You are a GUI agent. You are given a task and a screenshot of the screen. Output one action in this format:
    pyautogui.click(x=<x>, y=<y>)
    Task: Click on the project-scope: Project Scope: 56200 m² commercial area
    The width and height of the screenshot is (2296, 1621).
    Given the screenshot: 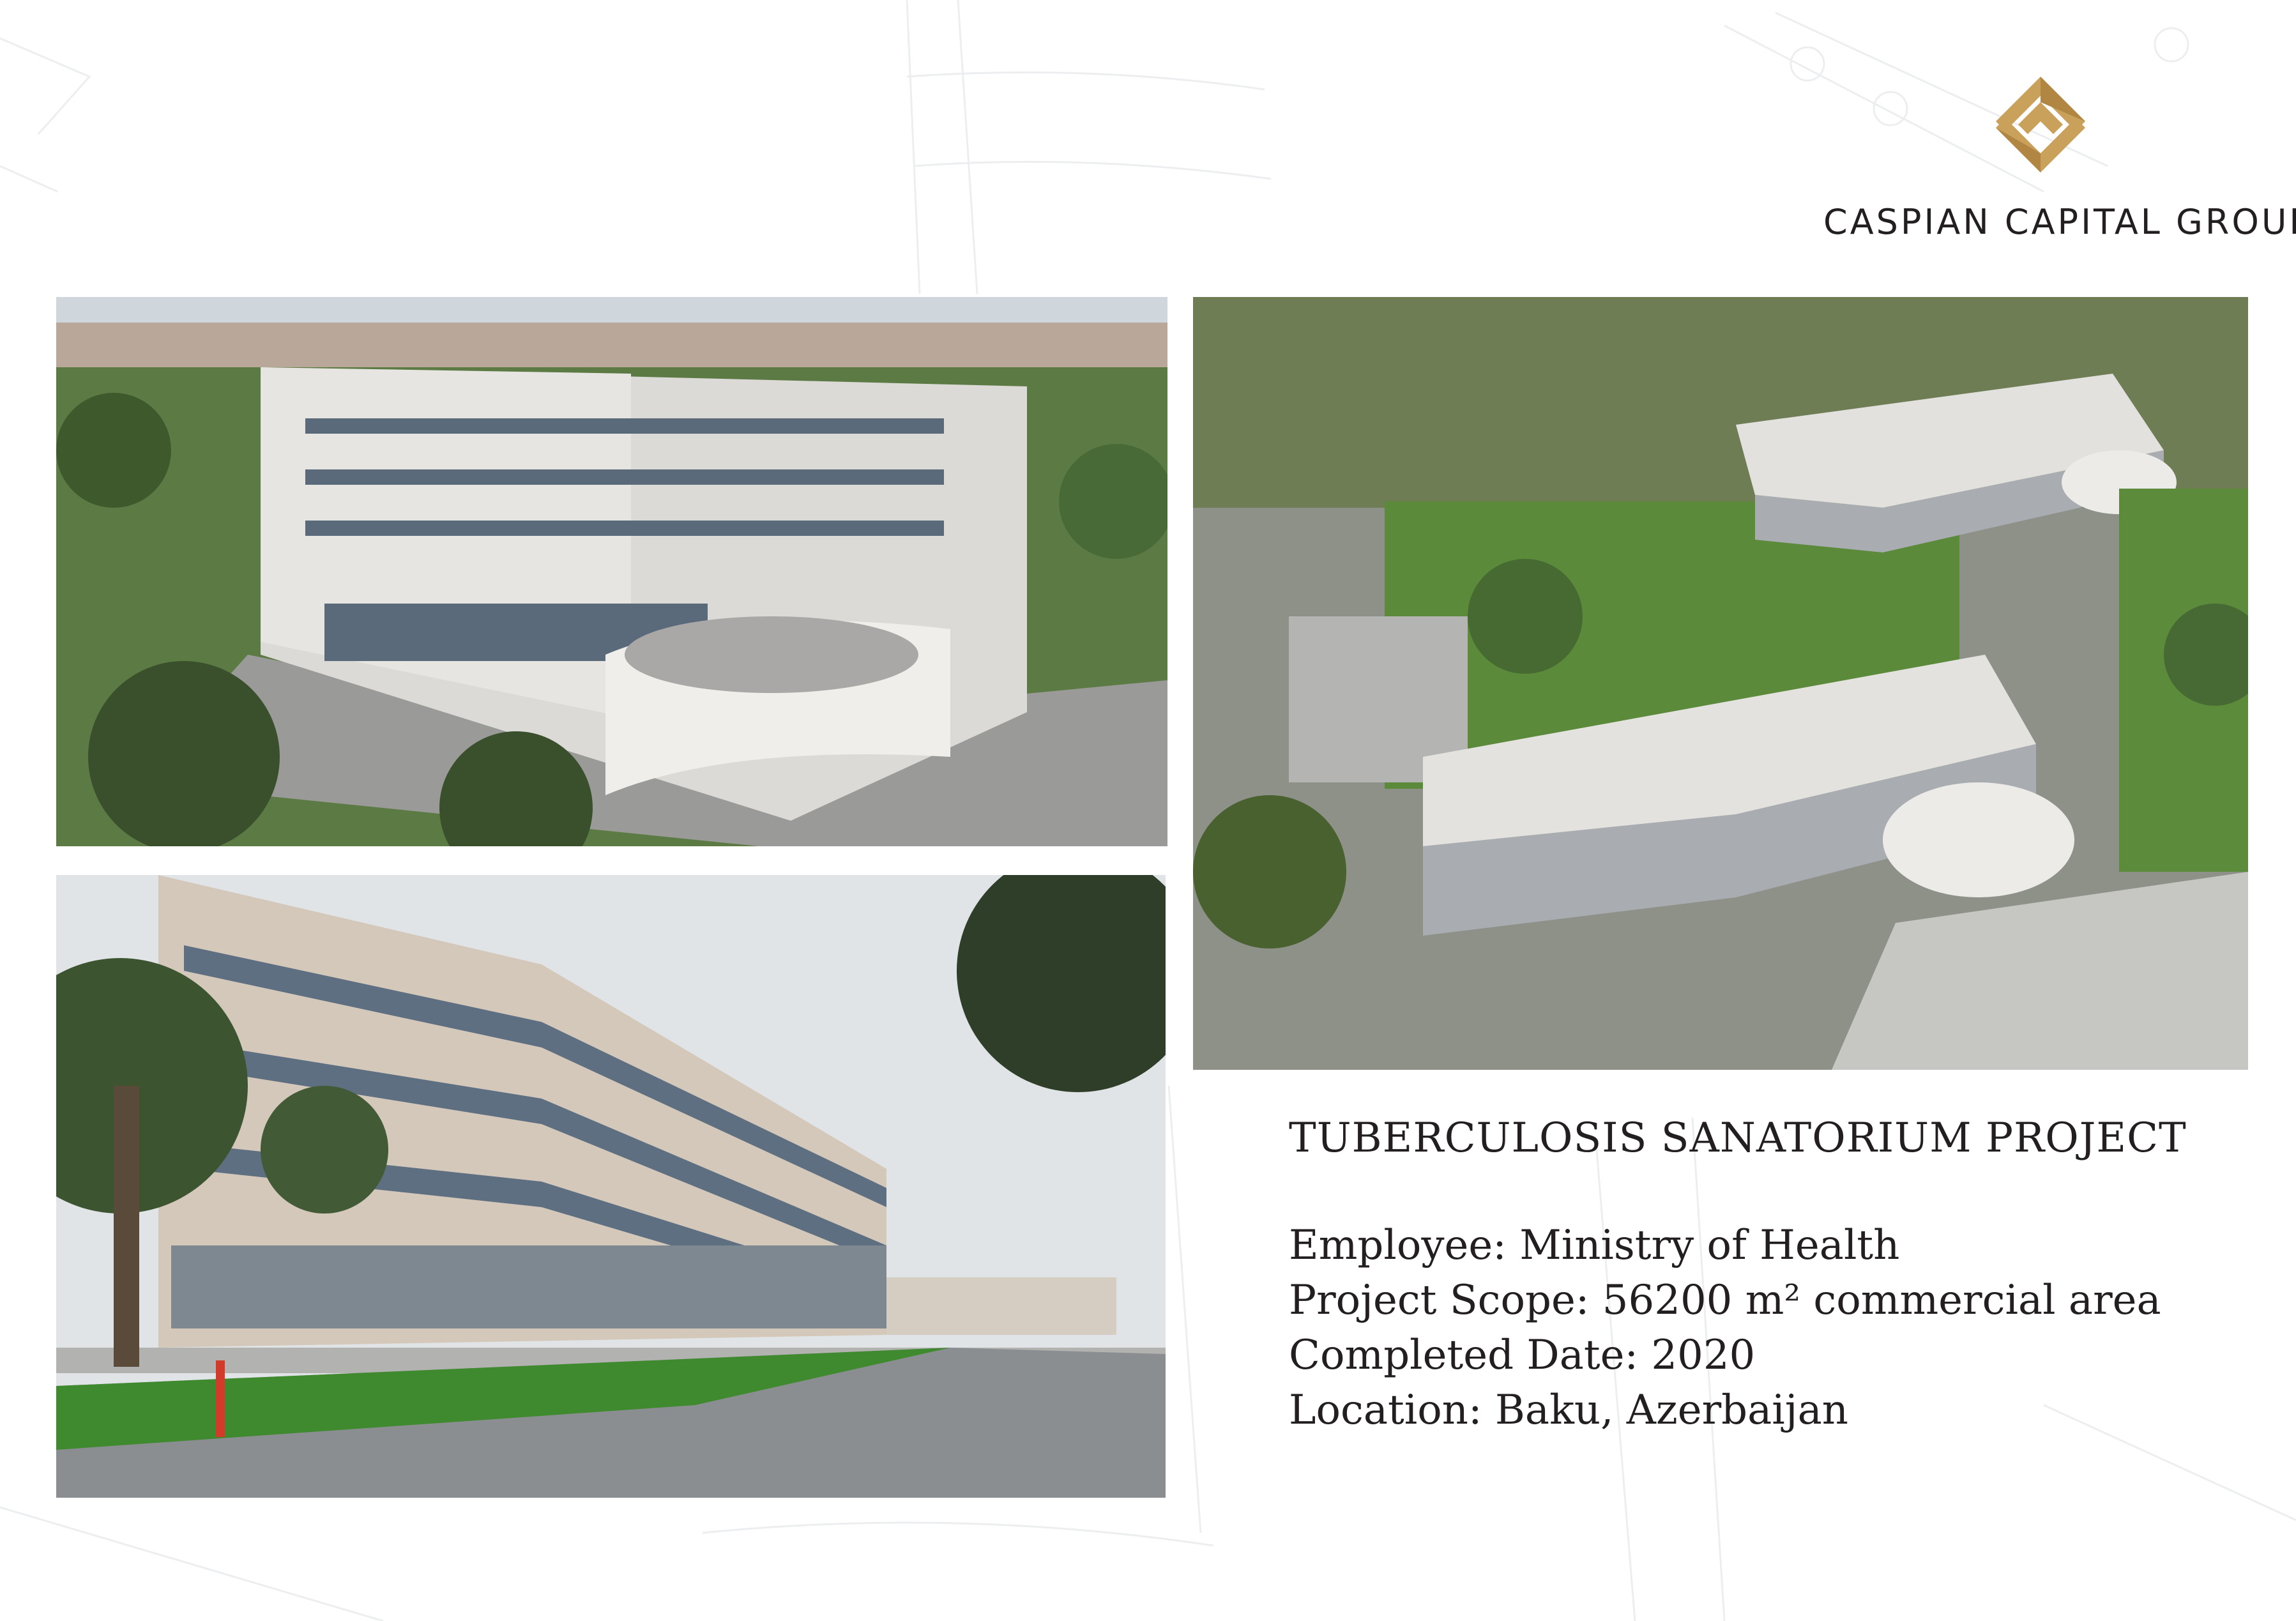 What is the action you would take?
    pyautogui.click(x=1725, y=1300)
    